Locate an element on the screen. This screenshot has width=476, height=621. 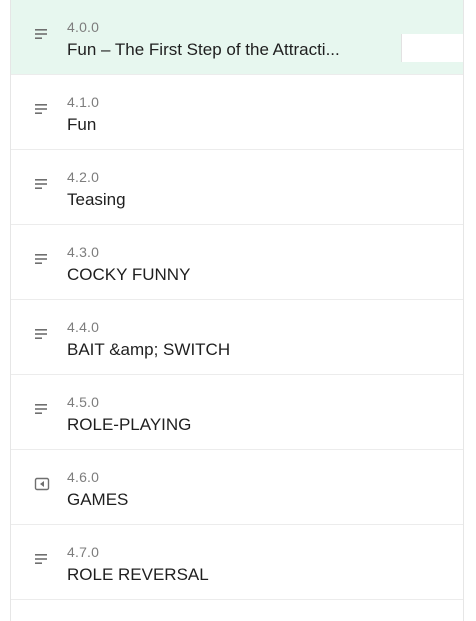
lesson-item-partial is located at coordinates (237, 606).